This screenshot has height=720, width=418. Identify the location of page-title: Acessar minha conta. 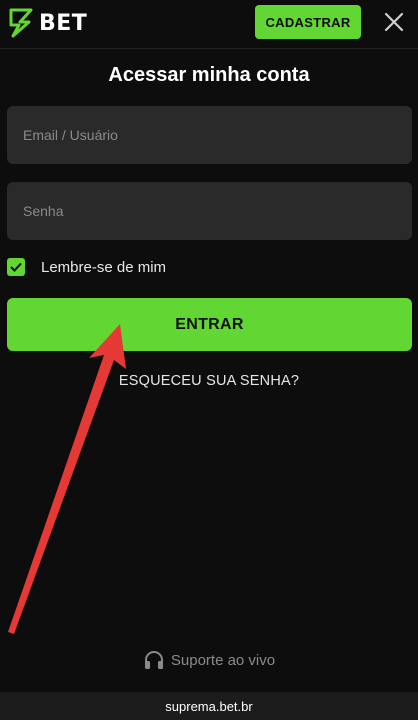
(209, 75).